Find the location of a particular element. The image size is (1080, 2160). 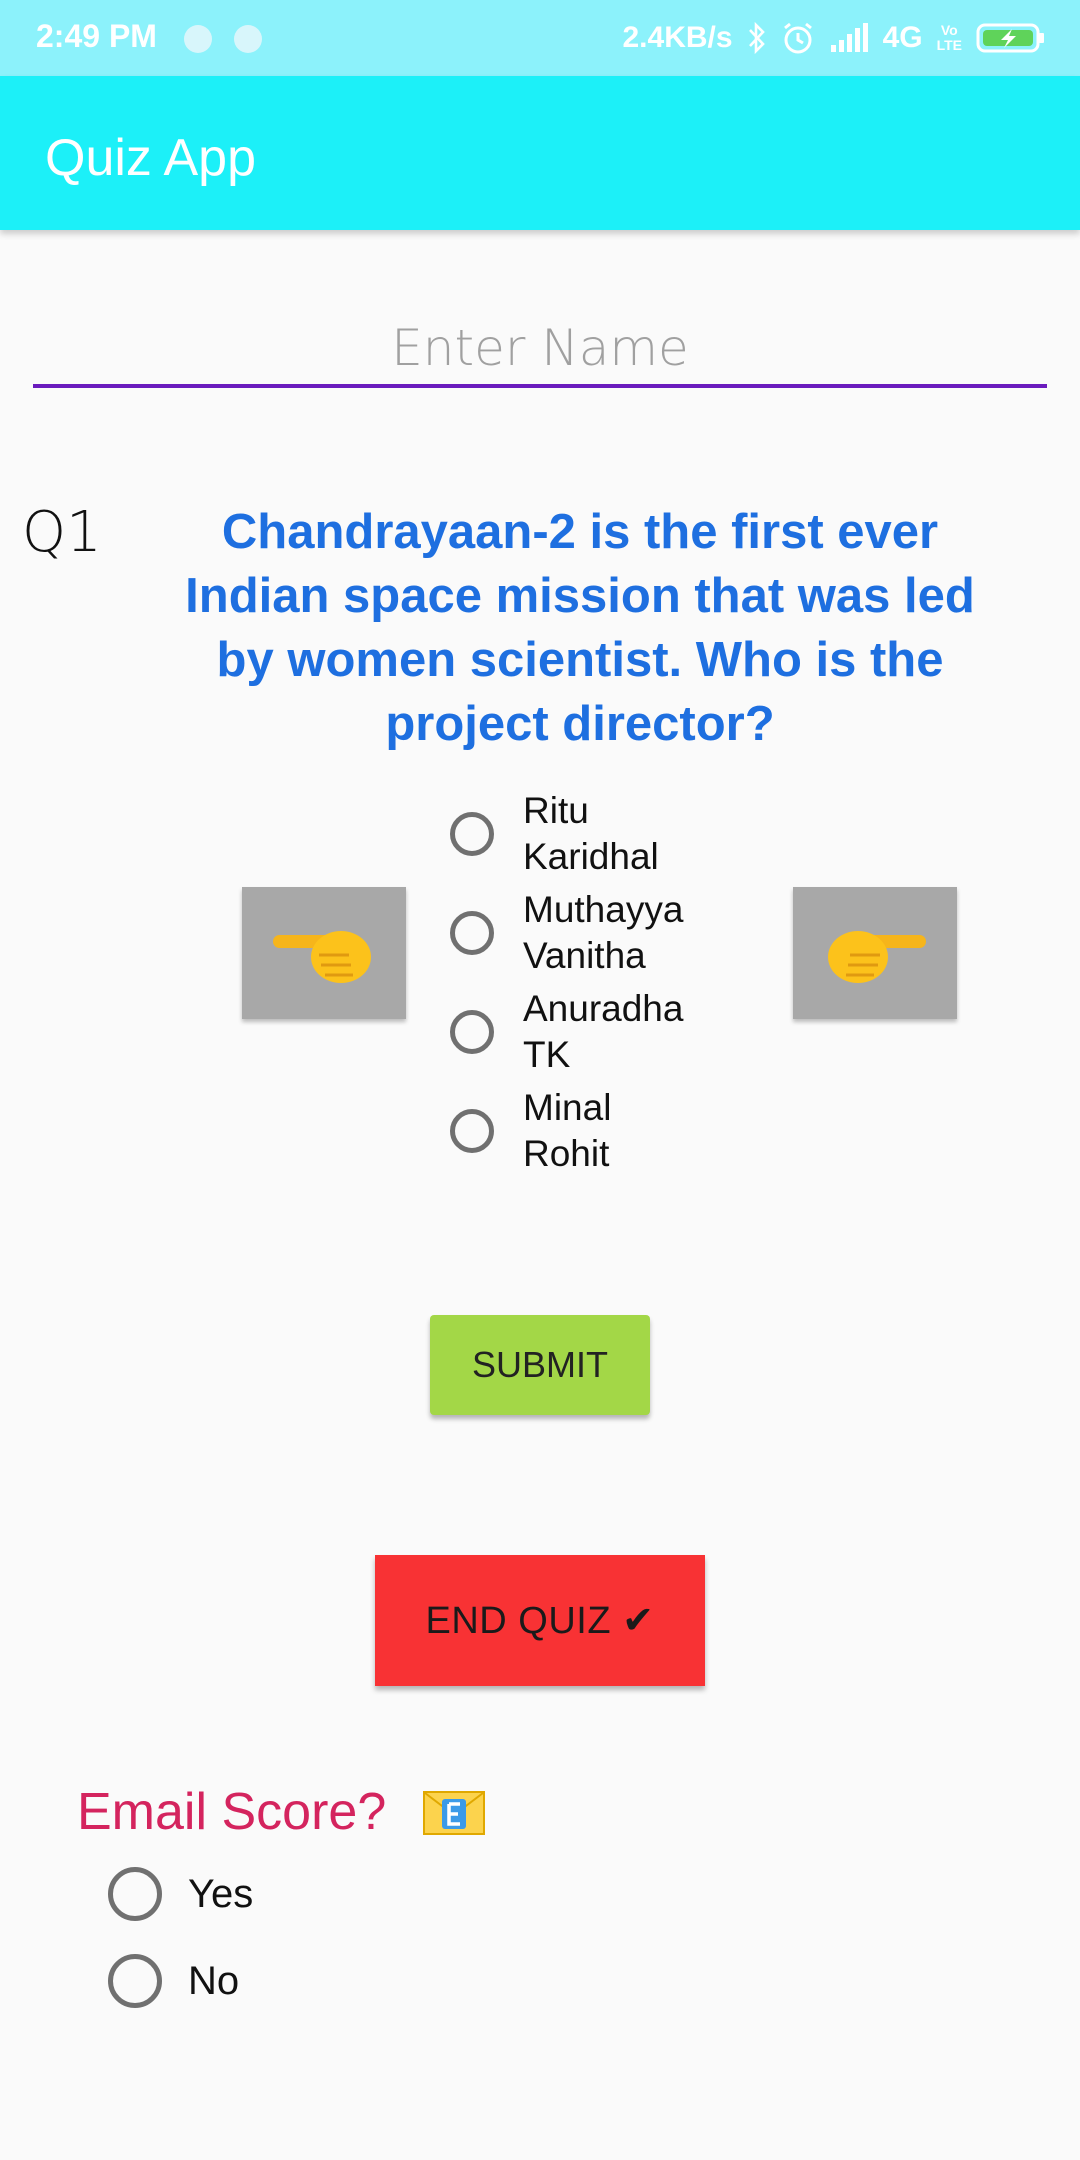

status-time: 2:49 PM is located at coordinates (96, 36).